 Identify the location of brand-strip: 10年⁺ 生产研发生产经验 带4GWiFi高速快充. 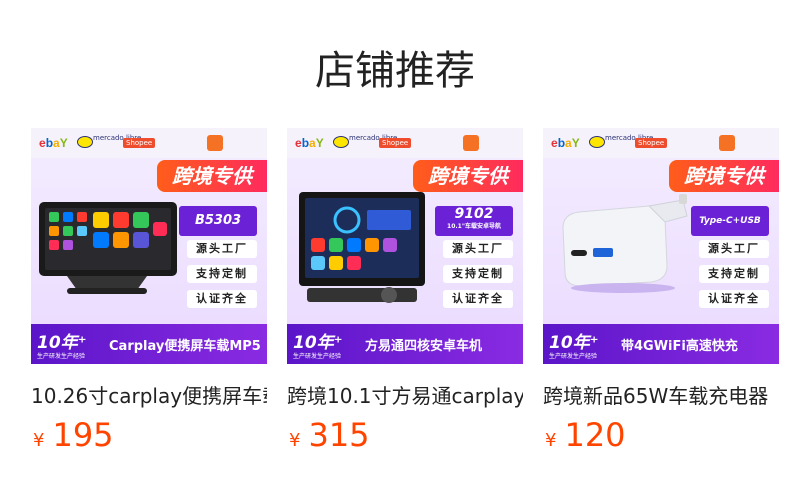
(661, 344).